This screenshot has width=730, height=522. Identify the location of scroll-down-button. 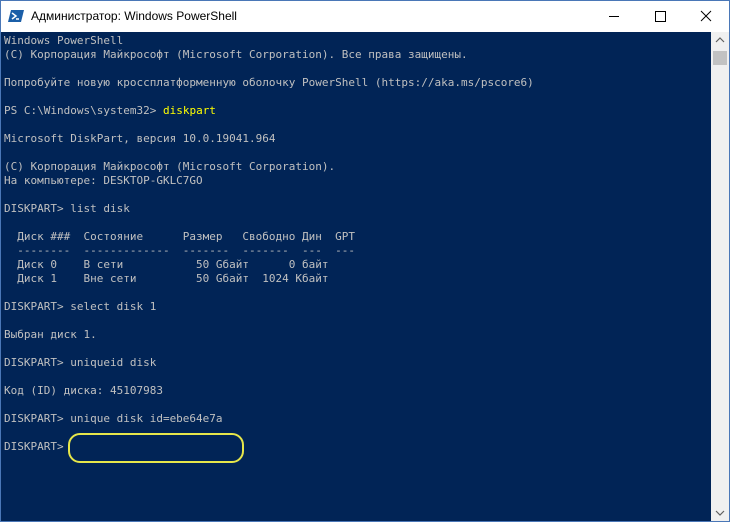
(720, 512).